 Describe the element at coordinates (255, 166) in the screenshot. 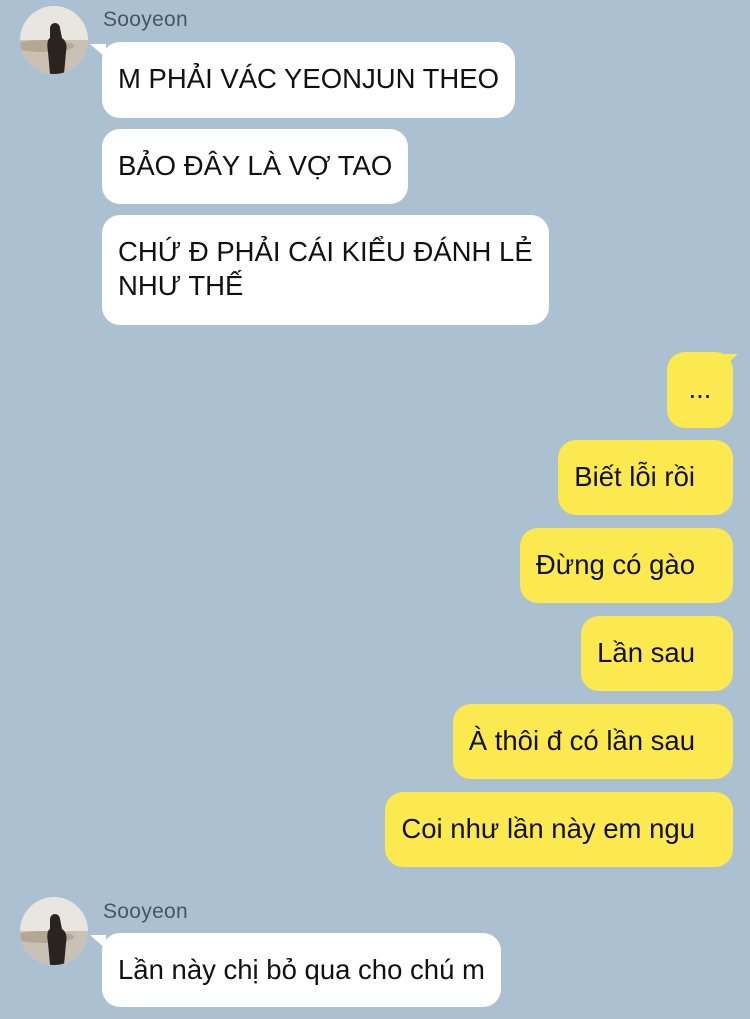

I see `message-bubble-incoming: BẢO ĐÂY LÀ VỢ TAO` at that location.